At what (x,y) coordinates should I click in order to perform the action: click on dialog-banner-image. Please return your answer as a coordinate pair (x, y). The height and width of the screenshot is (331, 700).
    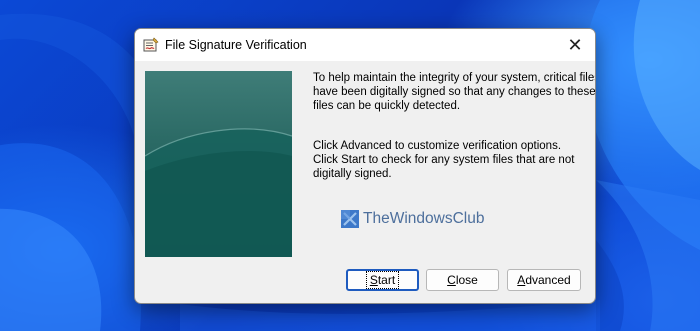
    Looking at the image, I should click on (218, 164).